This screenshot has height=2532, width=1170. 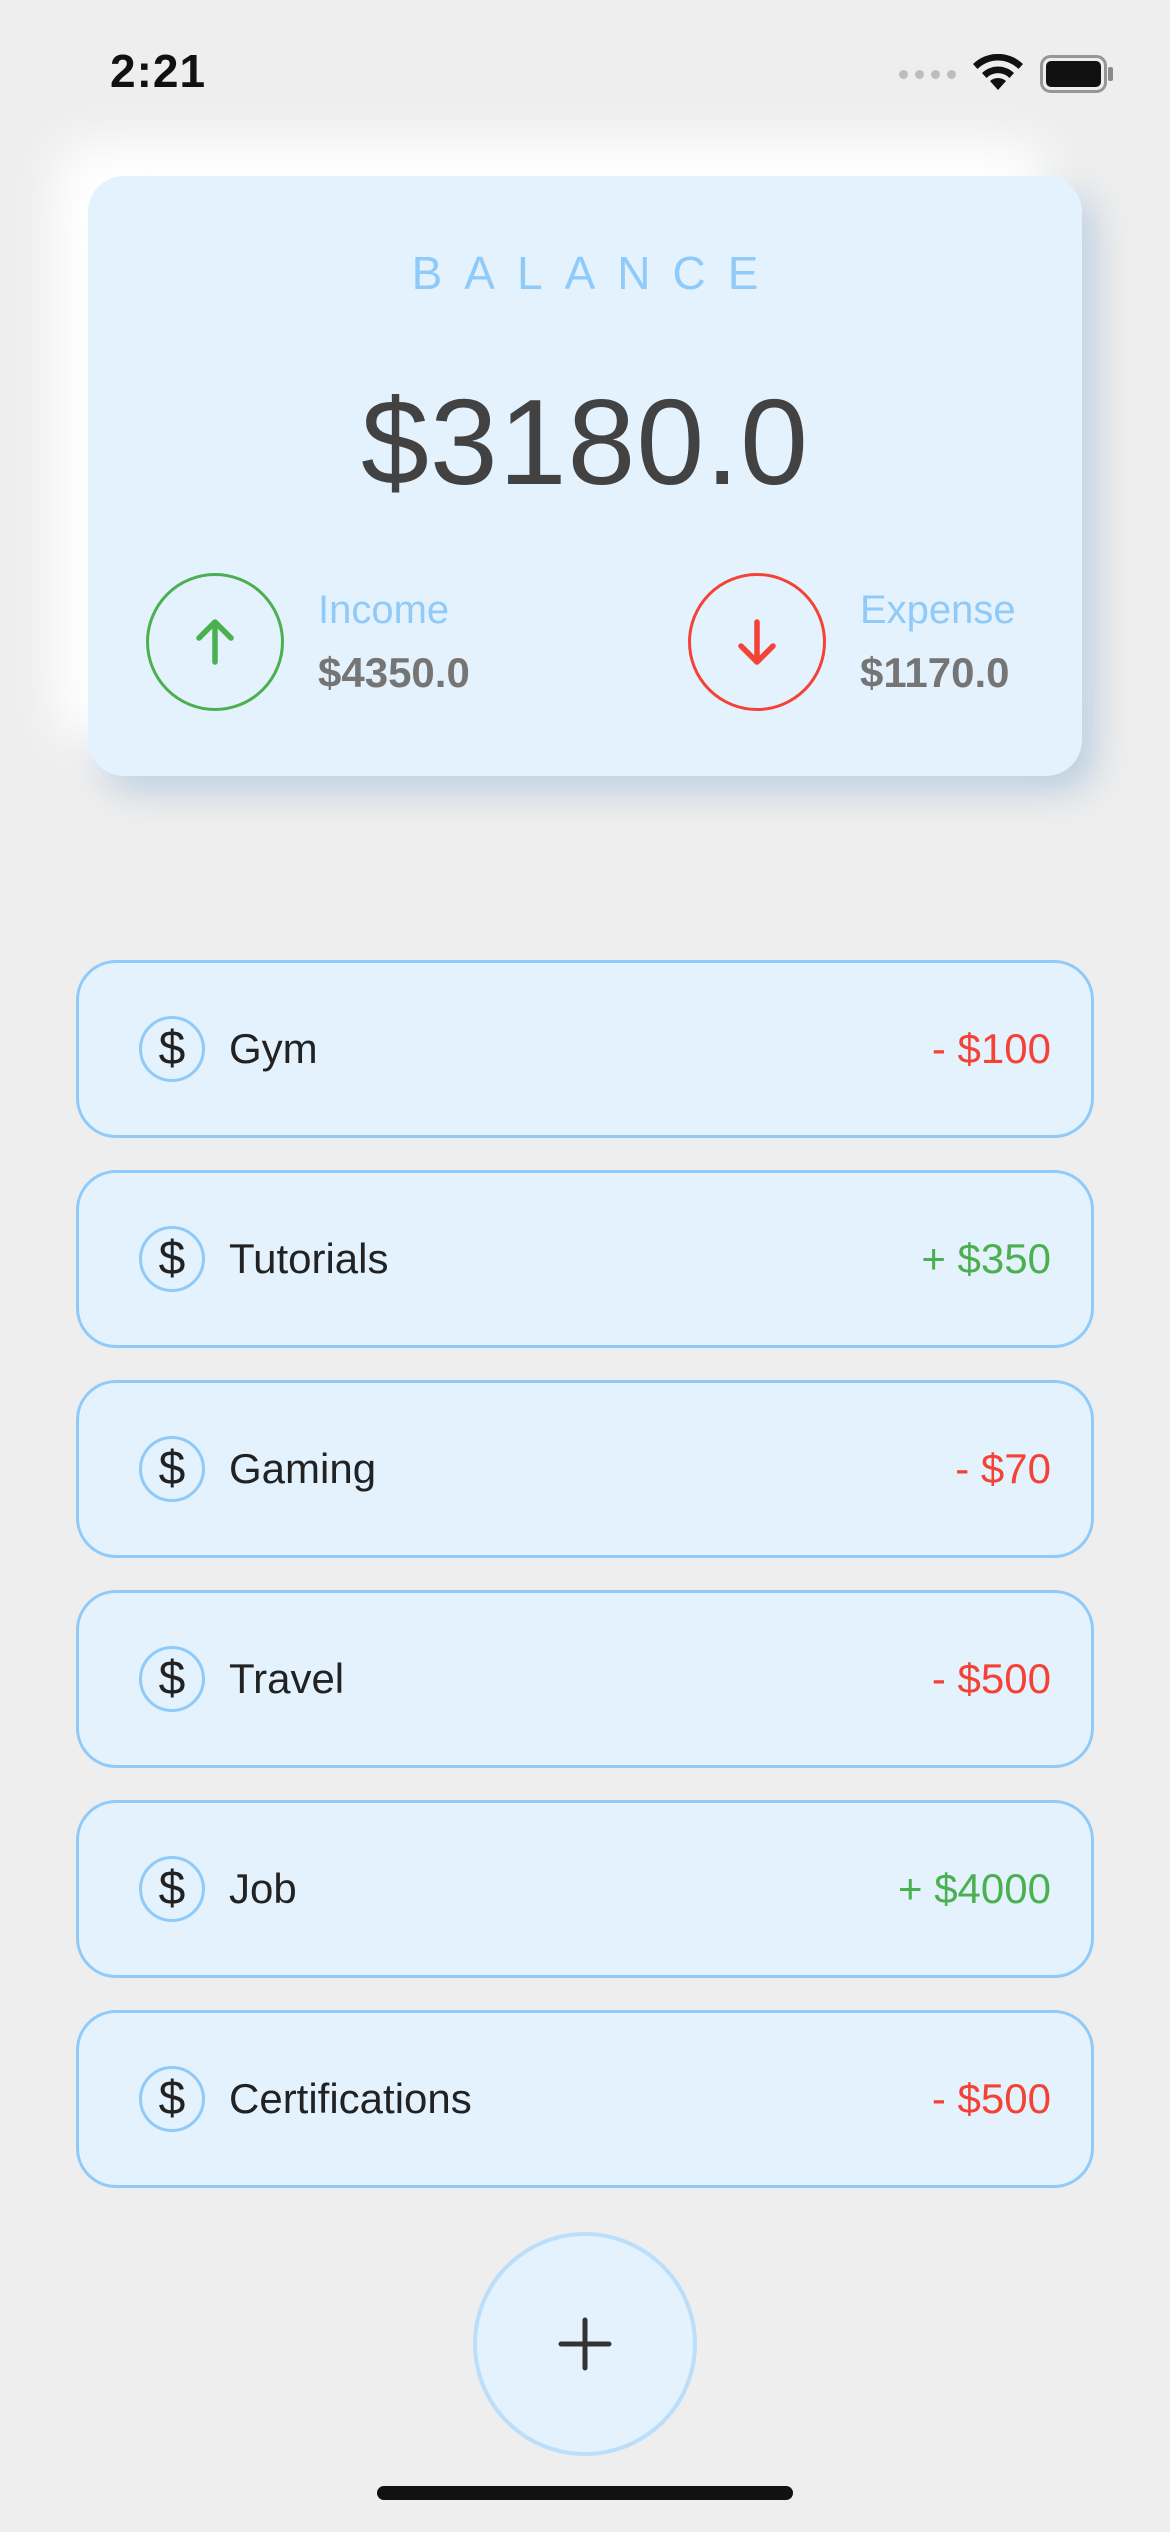 I want to click on expense-label: Expense, so click(x=938, y=609).